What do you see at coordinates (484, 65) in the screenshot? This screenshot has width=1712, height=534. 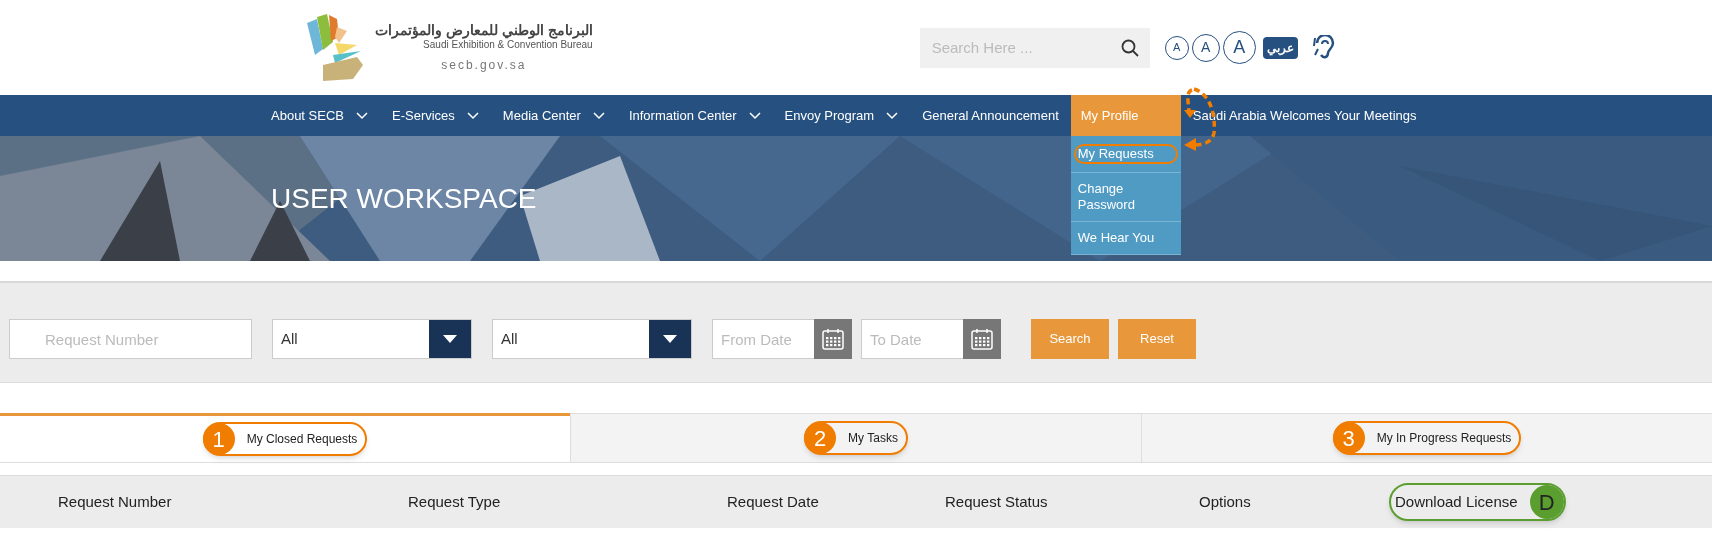 I see `logo-domain-text: secb.gov.sa` at bounding box center [484, 65].